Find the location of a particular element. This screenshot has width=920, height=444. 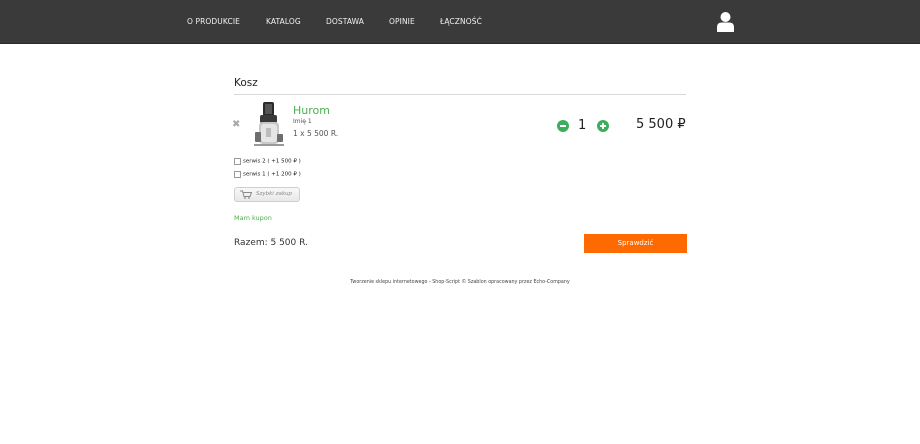

product-image is located at coordinates (269, 124).